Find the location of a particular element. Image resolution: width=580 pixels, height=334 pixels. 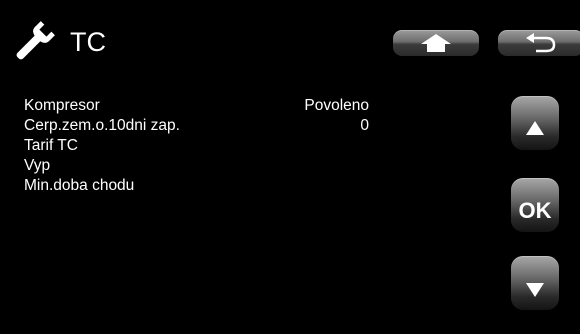

menu-item-cerp-zem: Cerp.zem.o.10dni zap. 0 is located at coordinates (196, 126).